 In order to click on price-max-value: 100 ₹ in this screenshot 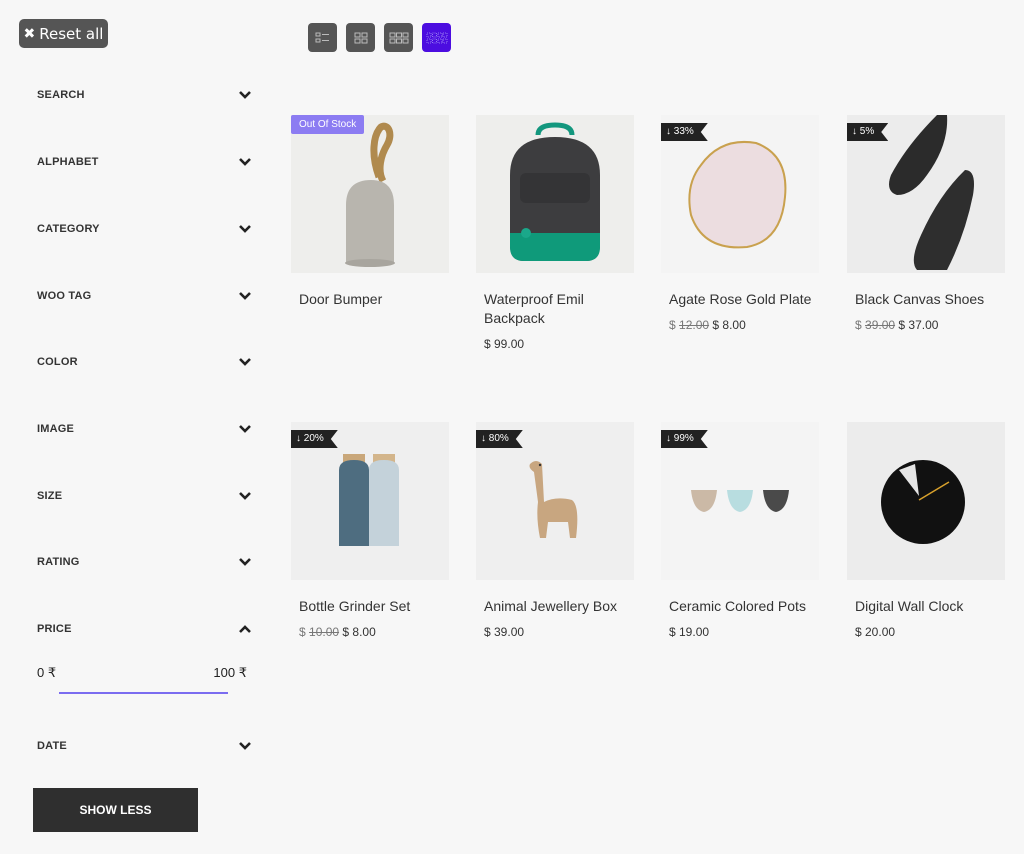, I will do `click(230, 672)`.